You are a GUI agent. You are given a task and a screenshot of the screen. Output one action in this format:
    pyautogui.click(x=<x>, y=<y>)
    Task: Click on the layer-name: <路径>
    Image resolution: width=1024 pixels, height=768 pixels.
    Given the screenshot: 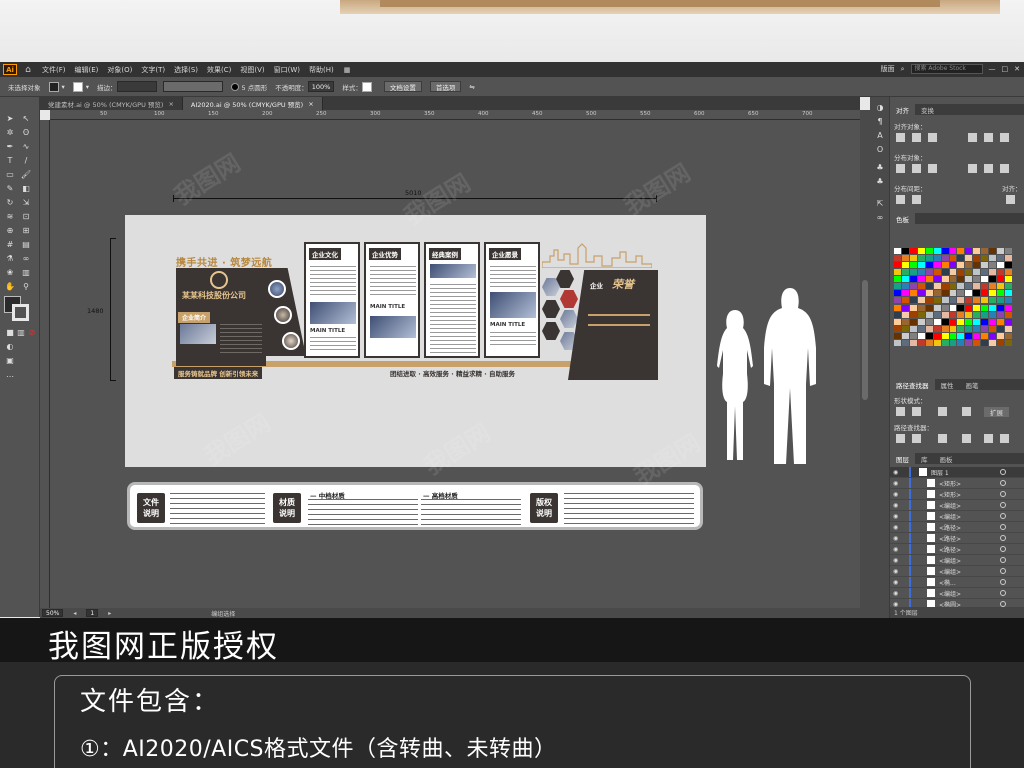 What is the action you would take?
    pyautogui.click(x=950, y=549)
    